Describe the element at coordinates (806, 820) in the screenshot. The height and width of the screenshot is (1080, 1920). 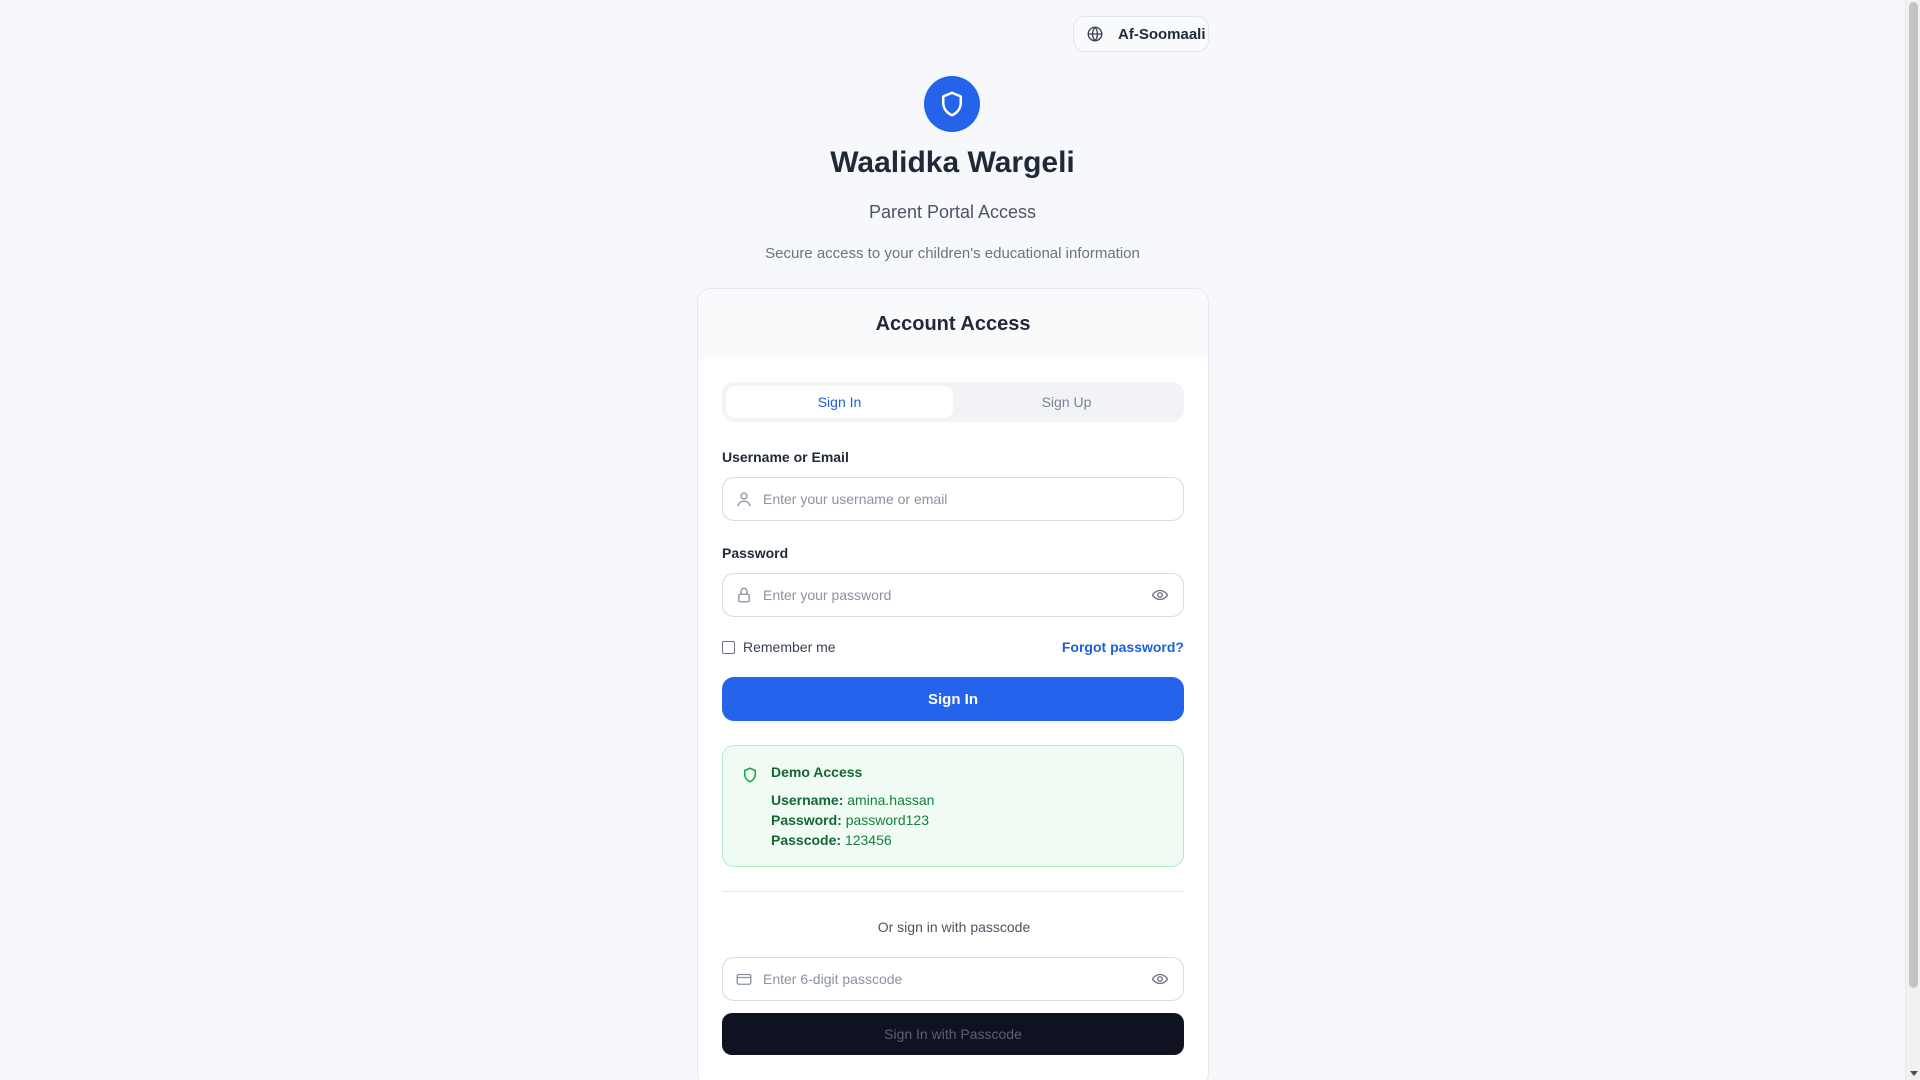
I see `demo-password-key: Password:` at that location.